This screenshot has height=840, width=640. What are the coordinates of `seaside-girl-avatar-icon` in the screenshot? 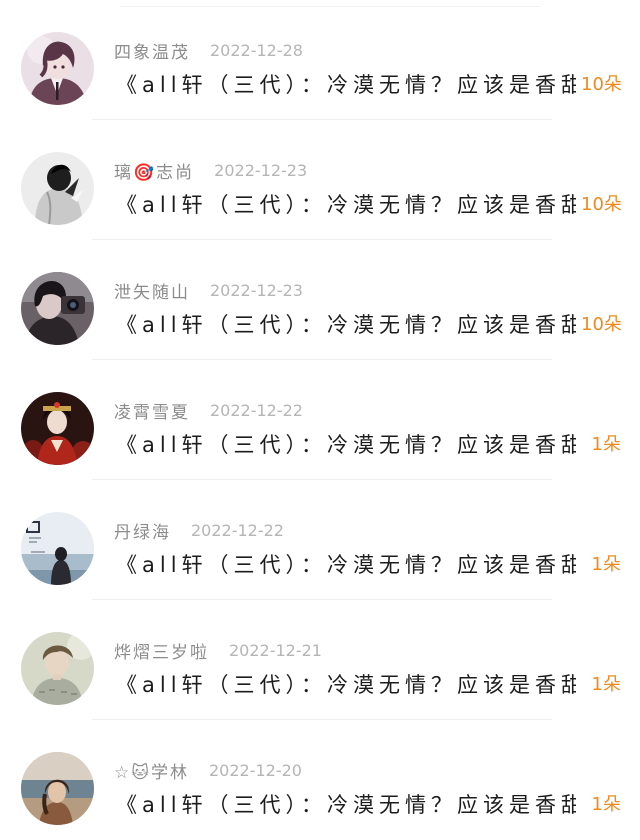 It's located at (57, 548).